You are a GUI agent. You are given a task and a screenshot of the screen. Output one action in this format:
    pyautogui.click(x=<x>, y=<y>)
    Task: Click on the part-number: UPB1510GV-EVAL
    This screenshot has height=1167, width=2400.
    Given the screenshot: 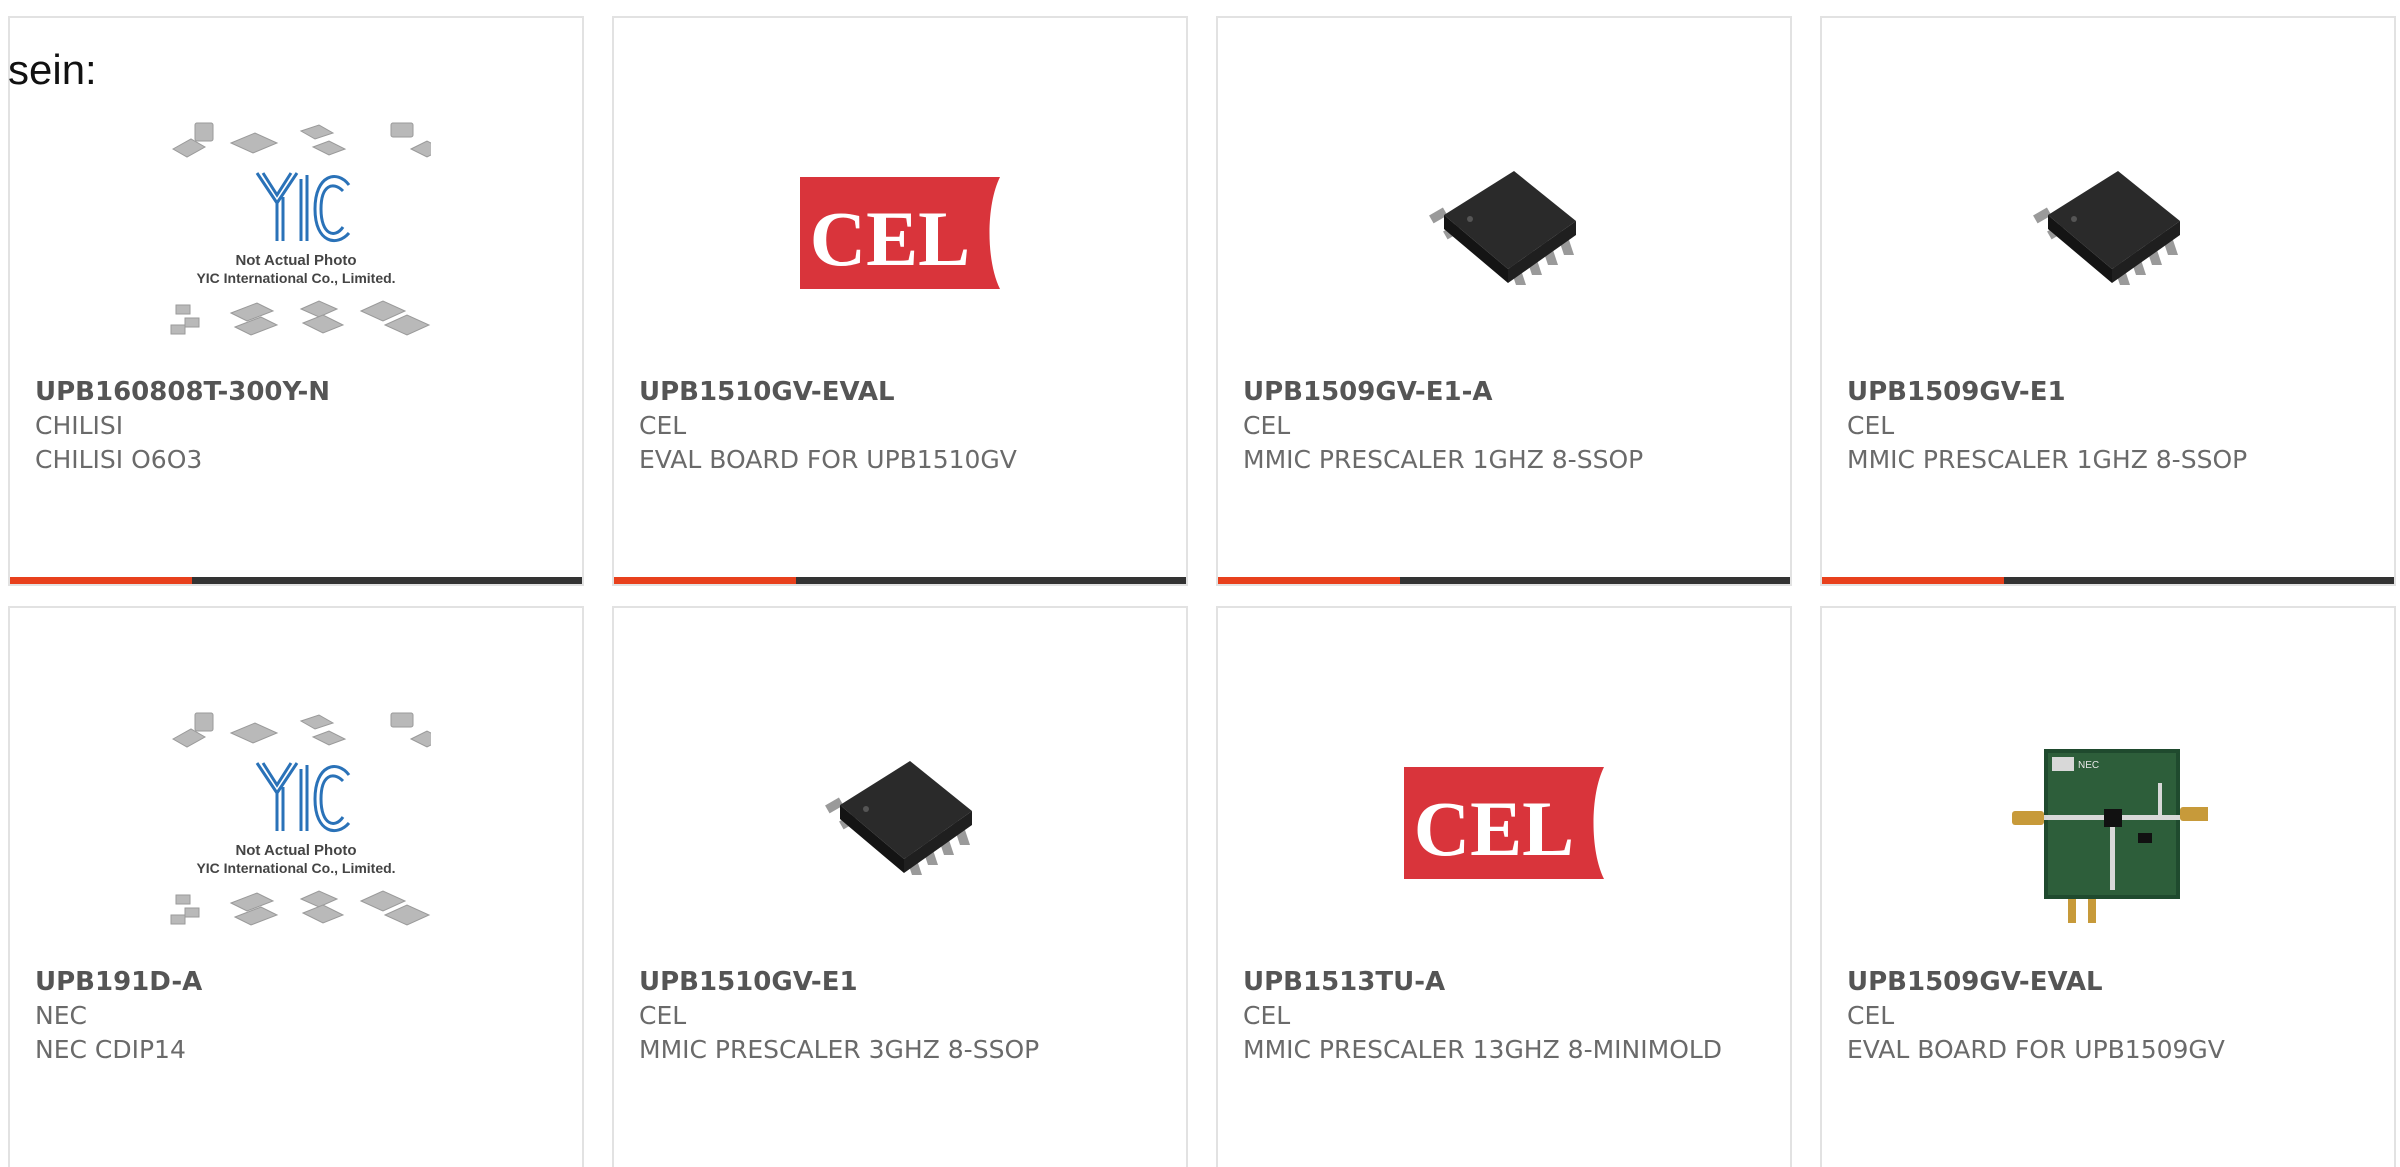 What is the action you would take?
    pyautogui.click(x=902, y=392)
    